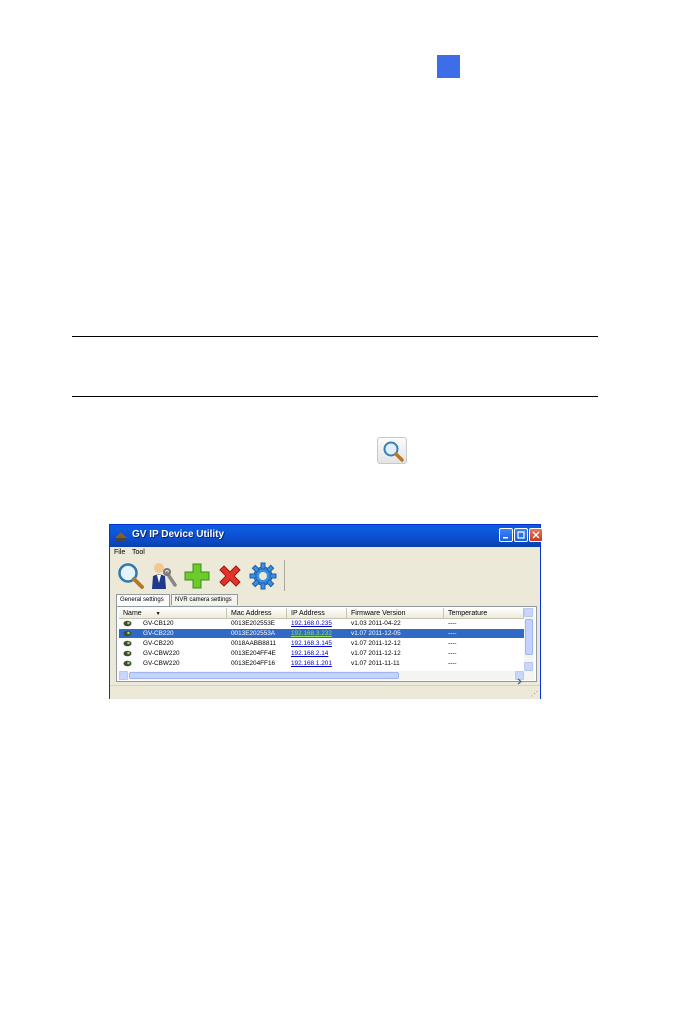 Image resolution: width=680 pixels, height=1020 pixels. What do you see at coordinates (335, 336) in the screenshot?
I see `top-rule` at bounding box center [335, 336].